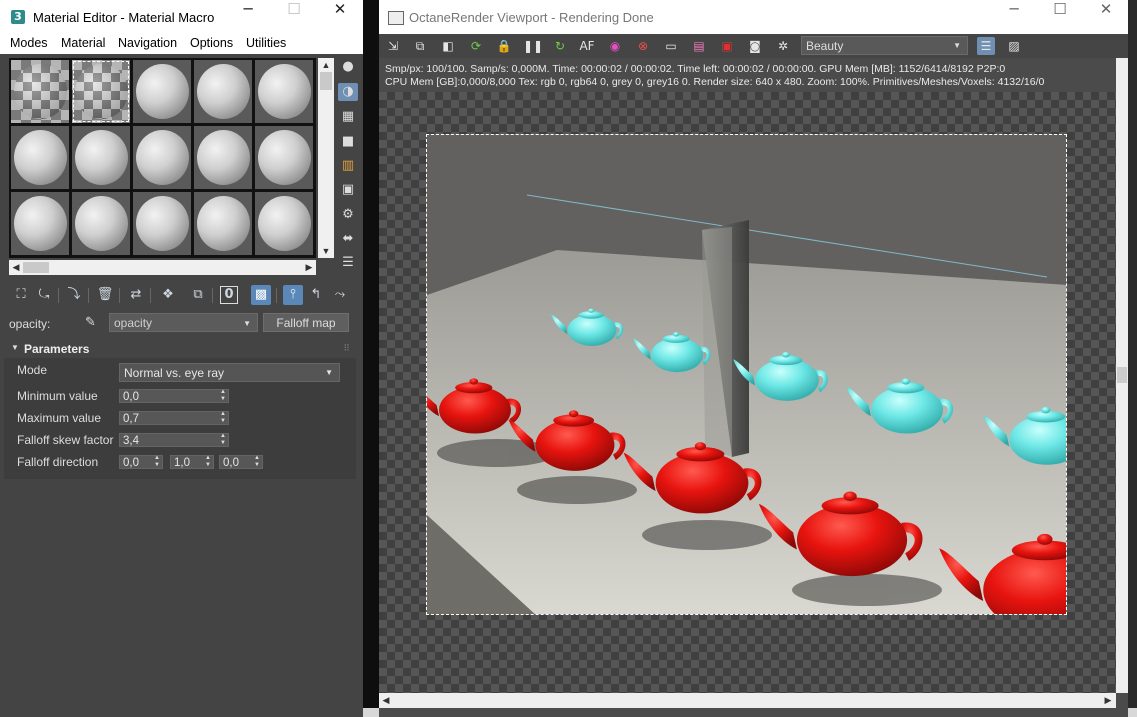 The height and width of the screenshot is (717, 1137). I want to click on menu-modes: Modes, so click(29, 43).